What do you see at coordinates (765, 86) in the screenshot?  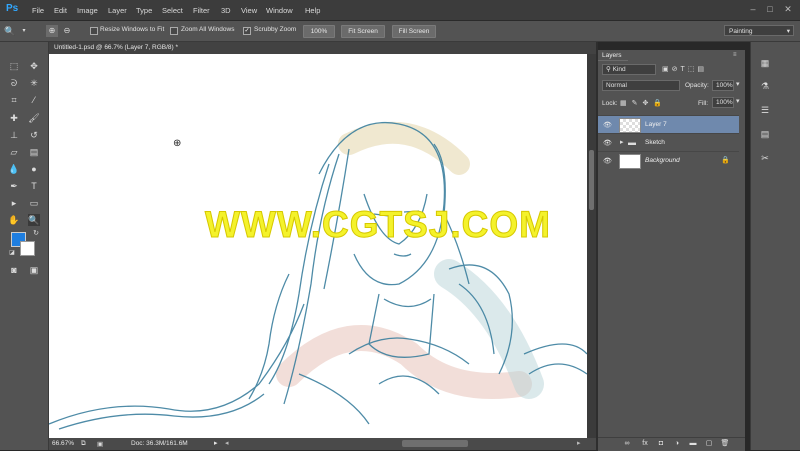 I see `adjustments-panel-icon: ⚗` at bounding box center [765, 86].